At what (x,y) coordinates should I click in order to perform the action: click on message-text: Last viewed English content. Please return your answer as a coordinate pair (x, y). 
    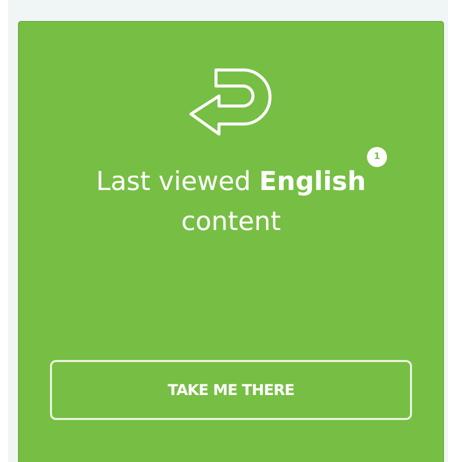
    Looking at the image, I should click on (231, 202).